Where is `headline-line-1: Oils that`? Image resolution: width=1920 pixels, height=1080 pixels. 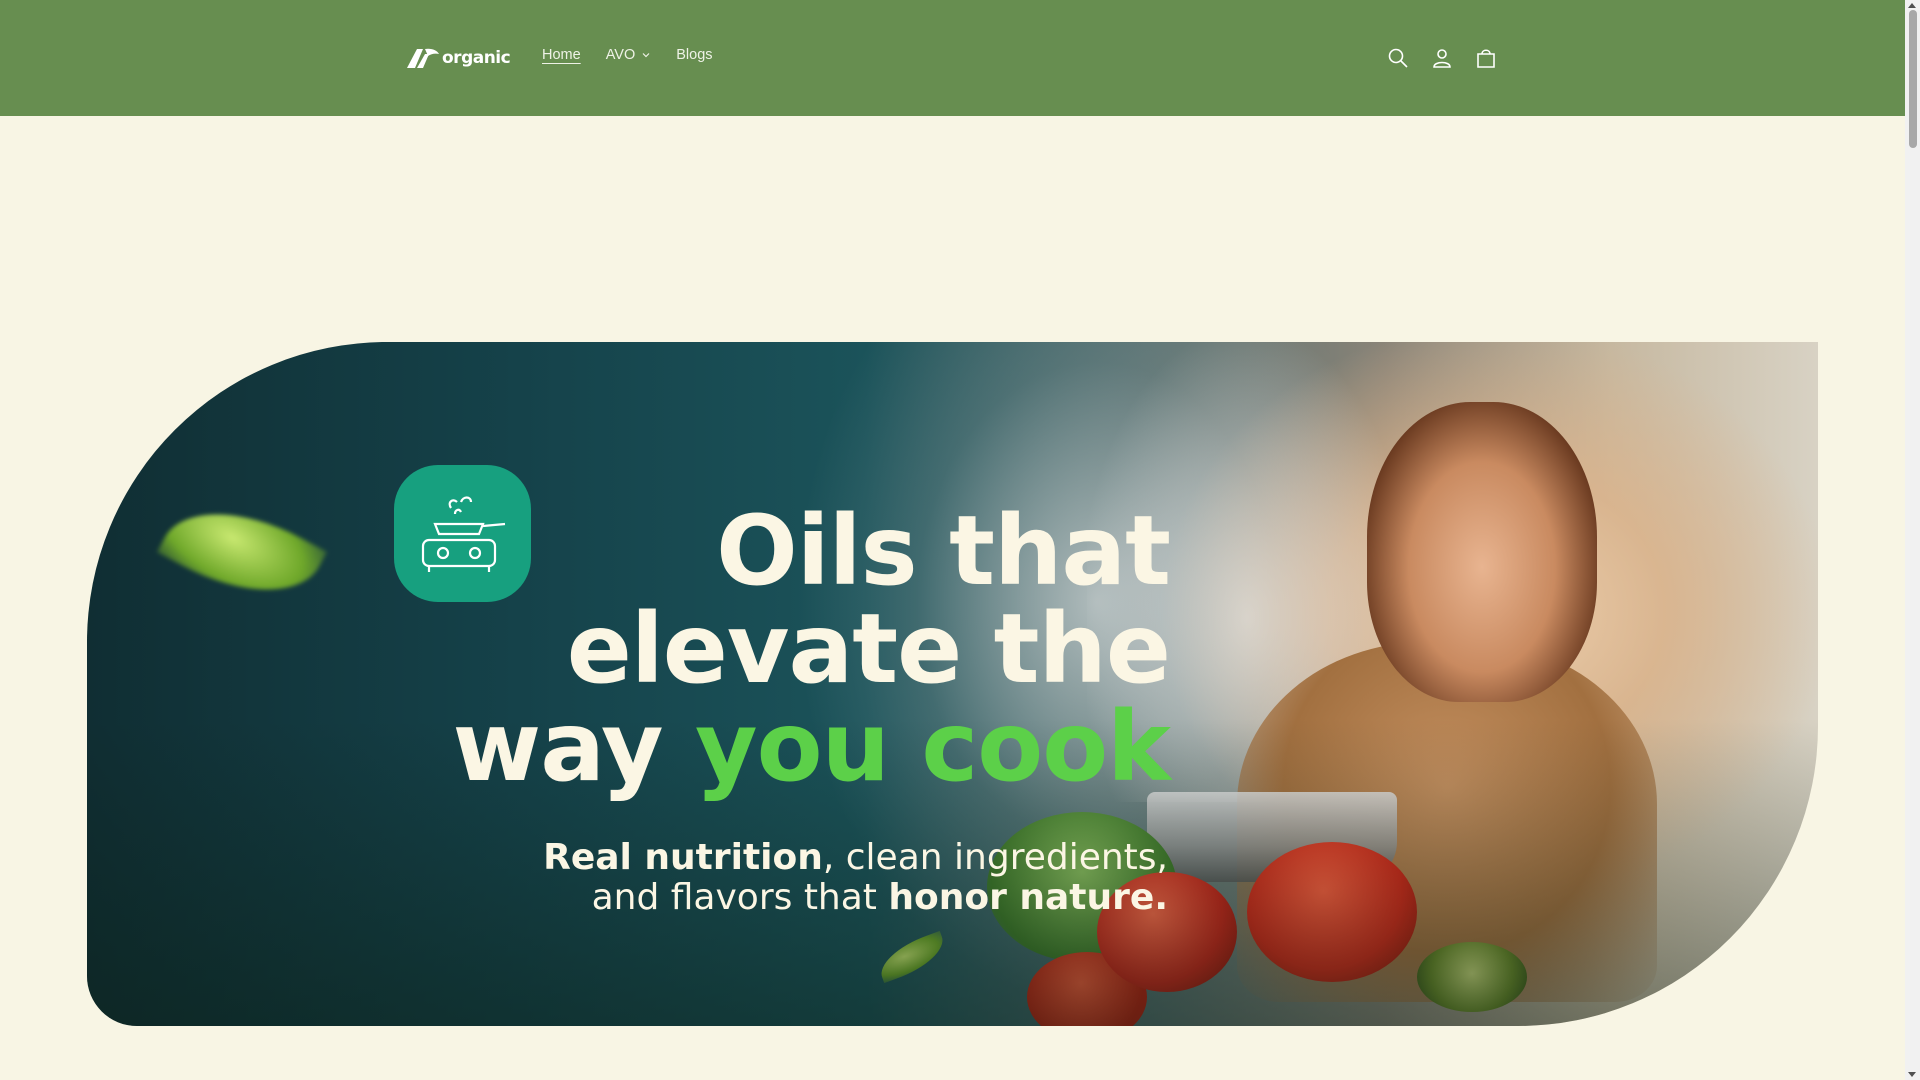 headline-line-1: Oils that is located at coordinates (943, 551).